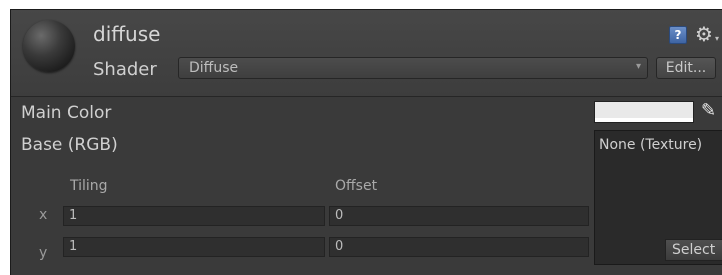  Describe the element at coordinates (49, 46) in the screenshot. I see `material-preview-sphere` at that location.